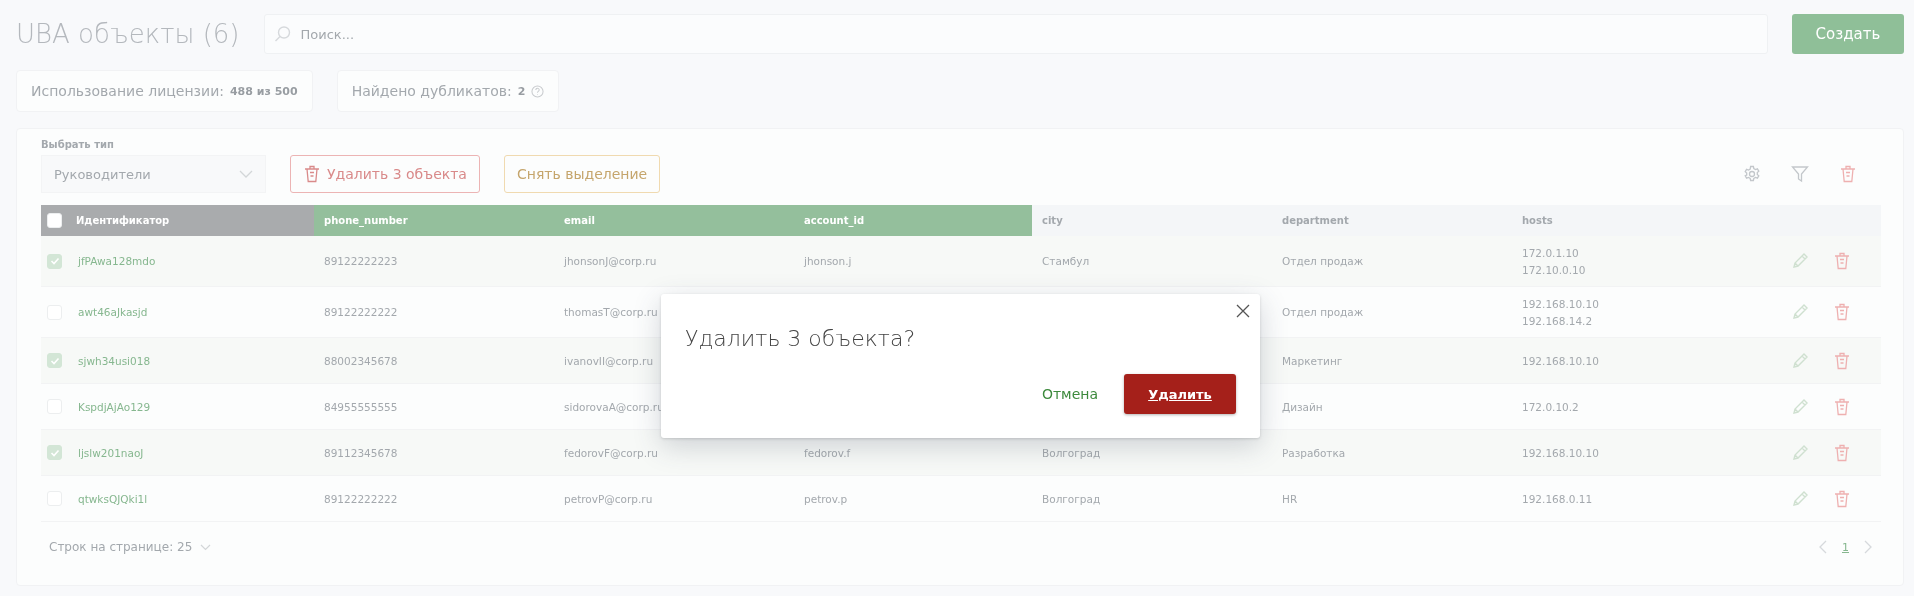  What do you see at coordinates (828, 452) in the screenshot?
I see `account-cell-text: fedorov.f` at bounding box center [828, 452].